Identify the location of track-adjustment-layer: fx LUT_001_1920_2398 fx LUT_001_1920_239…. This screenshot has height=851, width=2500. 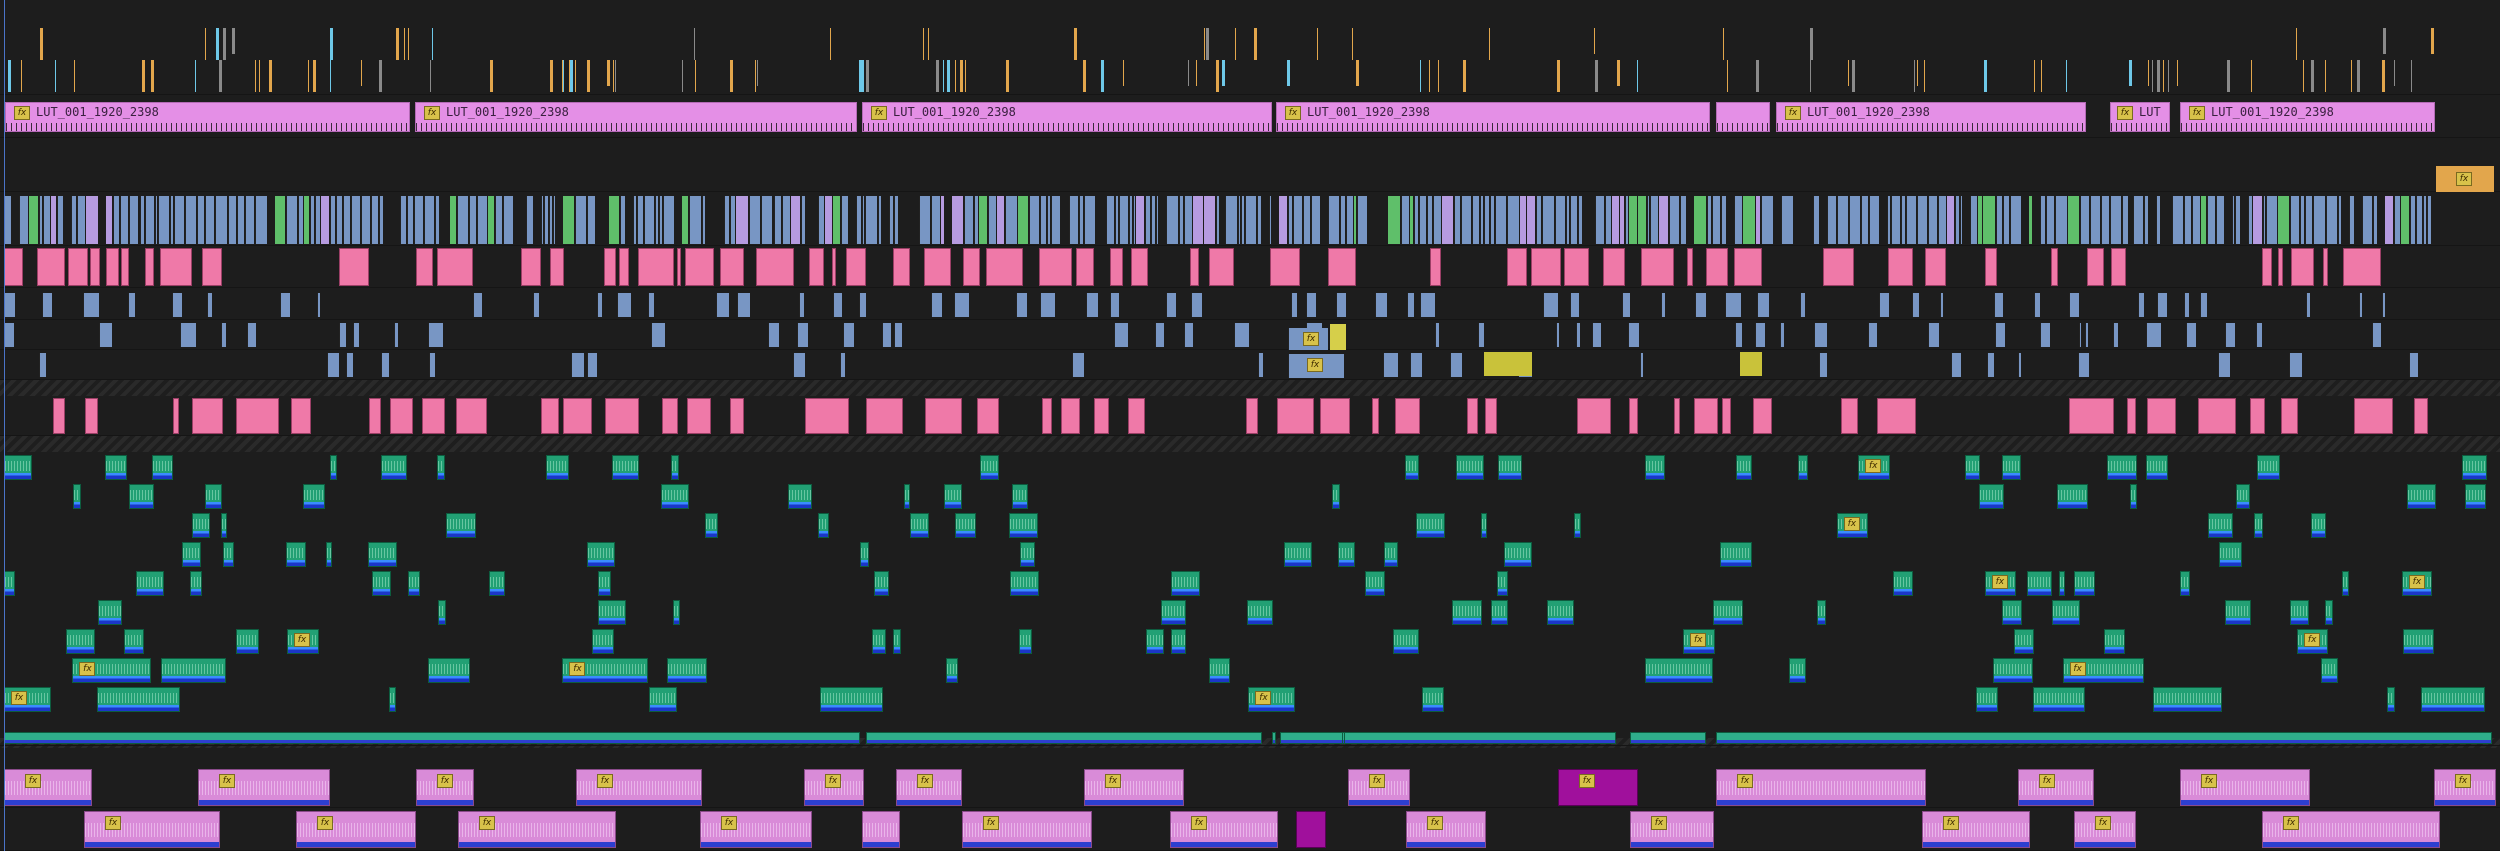
(1250, 118).